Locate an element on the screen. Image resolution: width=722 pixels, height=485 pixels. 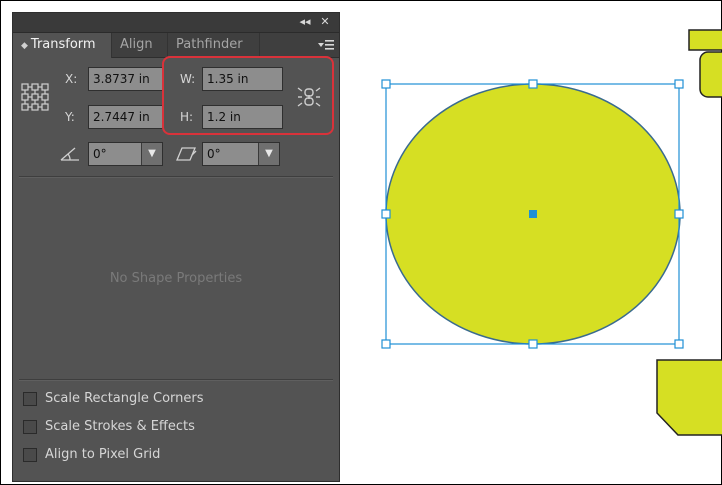
center-point is located at coordinates (533, 214).